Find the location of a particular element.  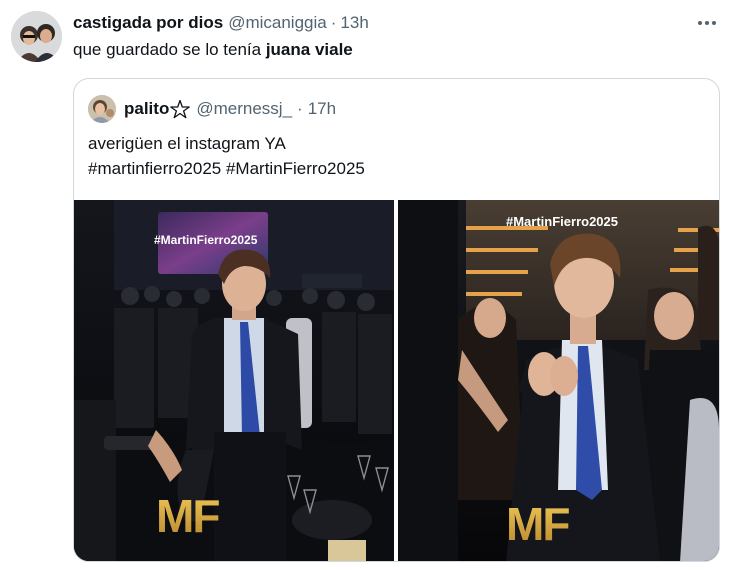

tweet-timestamp: 13h is located at coordinates (354, 23).